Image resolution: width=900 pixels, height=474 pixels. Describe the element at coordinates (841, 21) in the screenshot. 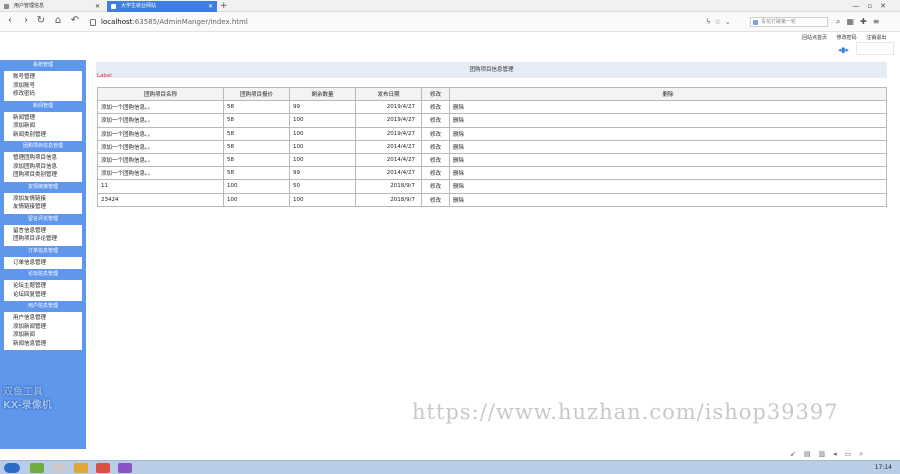

I see `search-icon: ⌕` at that location.